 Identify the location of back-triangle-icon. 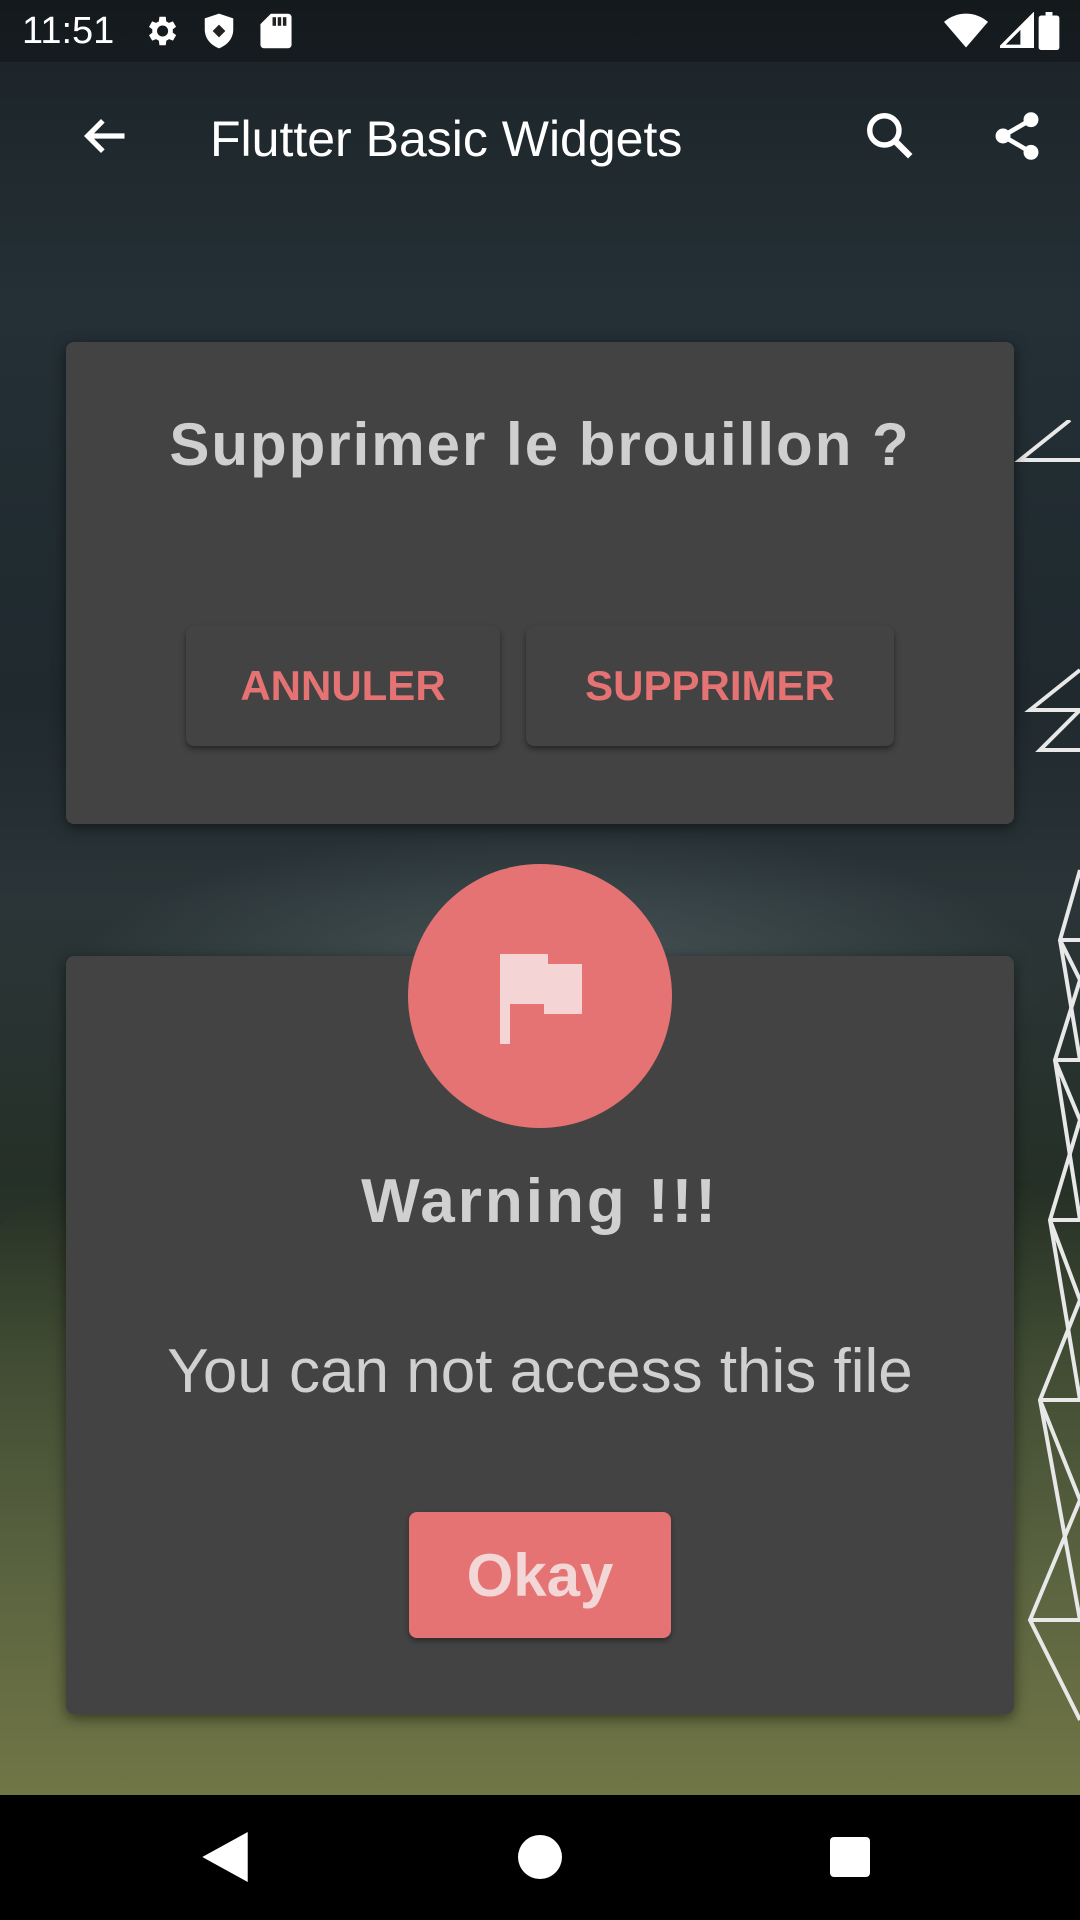
(225, 1857).